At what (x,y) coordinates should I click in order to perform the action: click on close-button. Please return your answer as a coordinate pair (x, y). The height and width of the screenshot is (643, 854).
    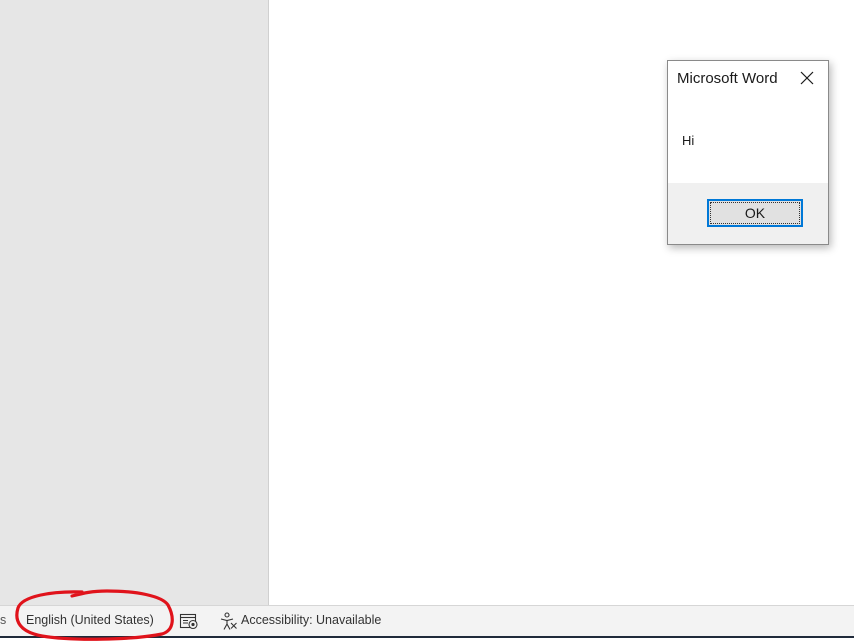
    Looking at the image, I should click on (807, 79).